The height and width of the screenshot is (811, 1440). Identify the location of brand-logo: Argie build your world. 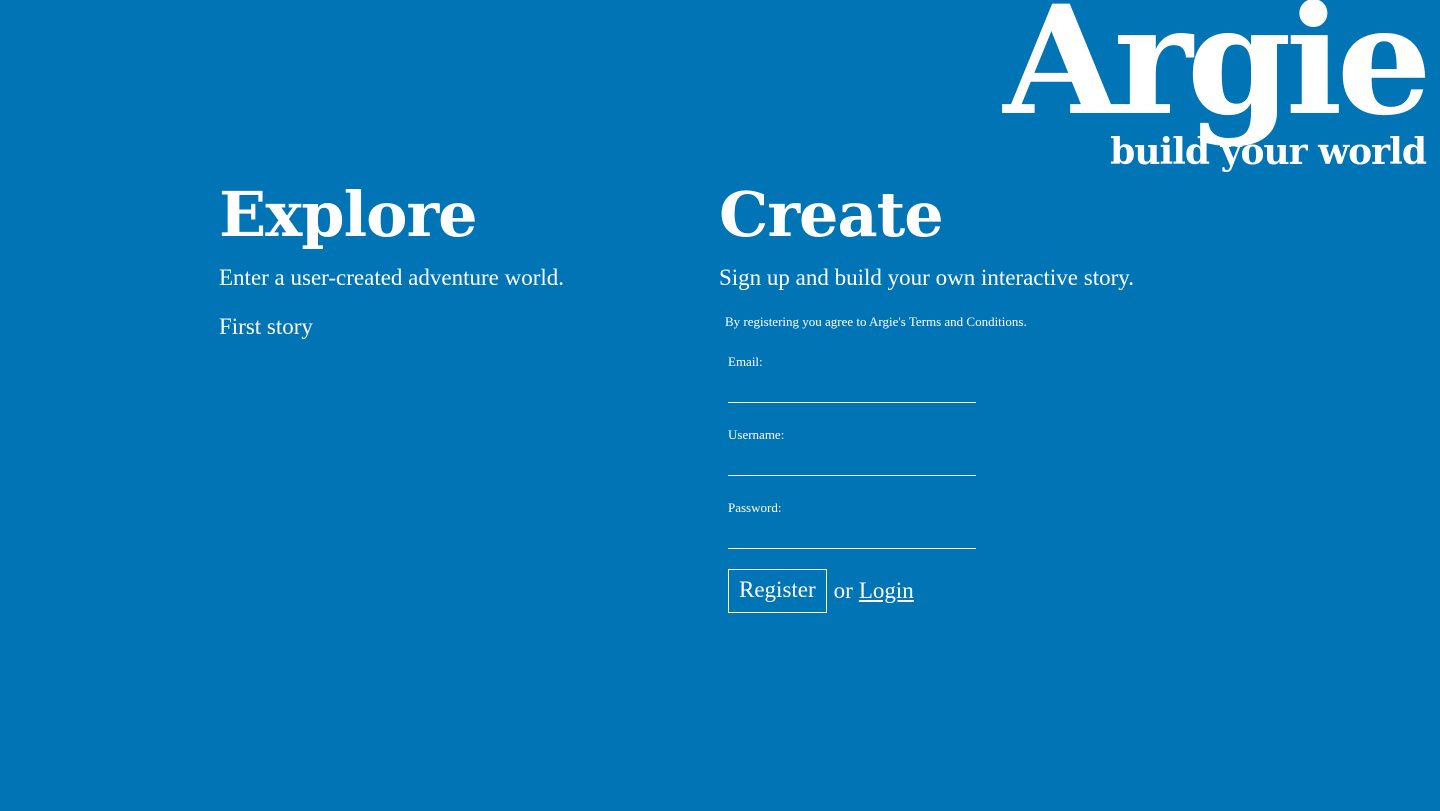
(1217, 85).